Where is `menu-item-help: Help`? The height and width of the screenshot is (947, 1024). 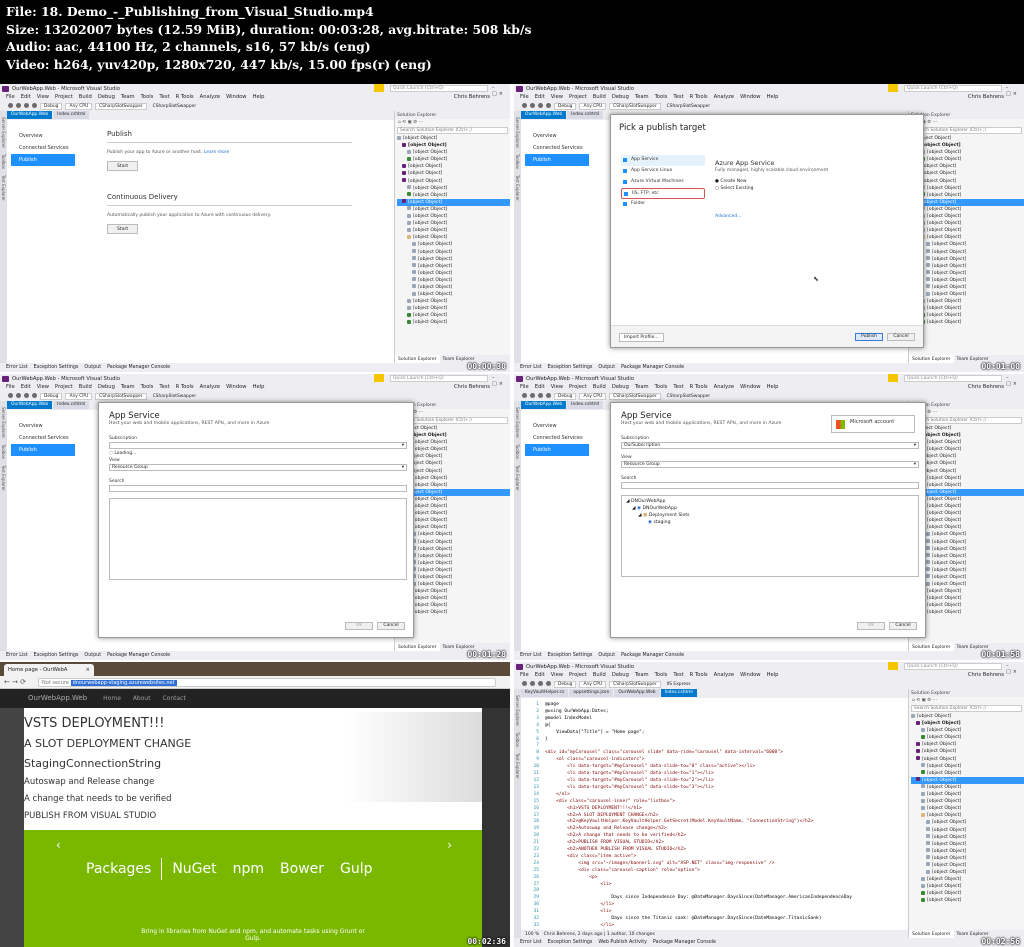
menu-item-help: Help is located at coordinates (259, 97).